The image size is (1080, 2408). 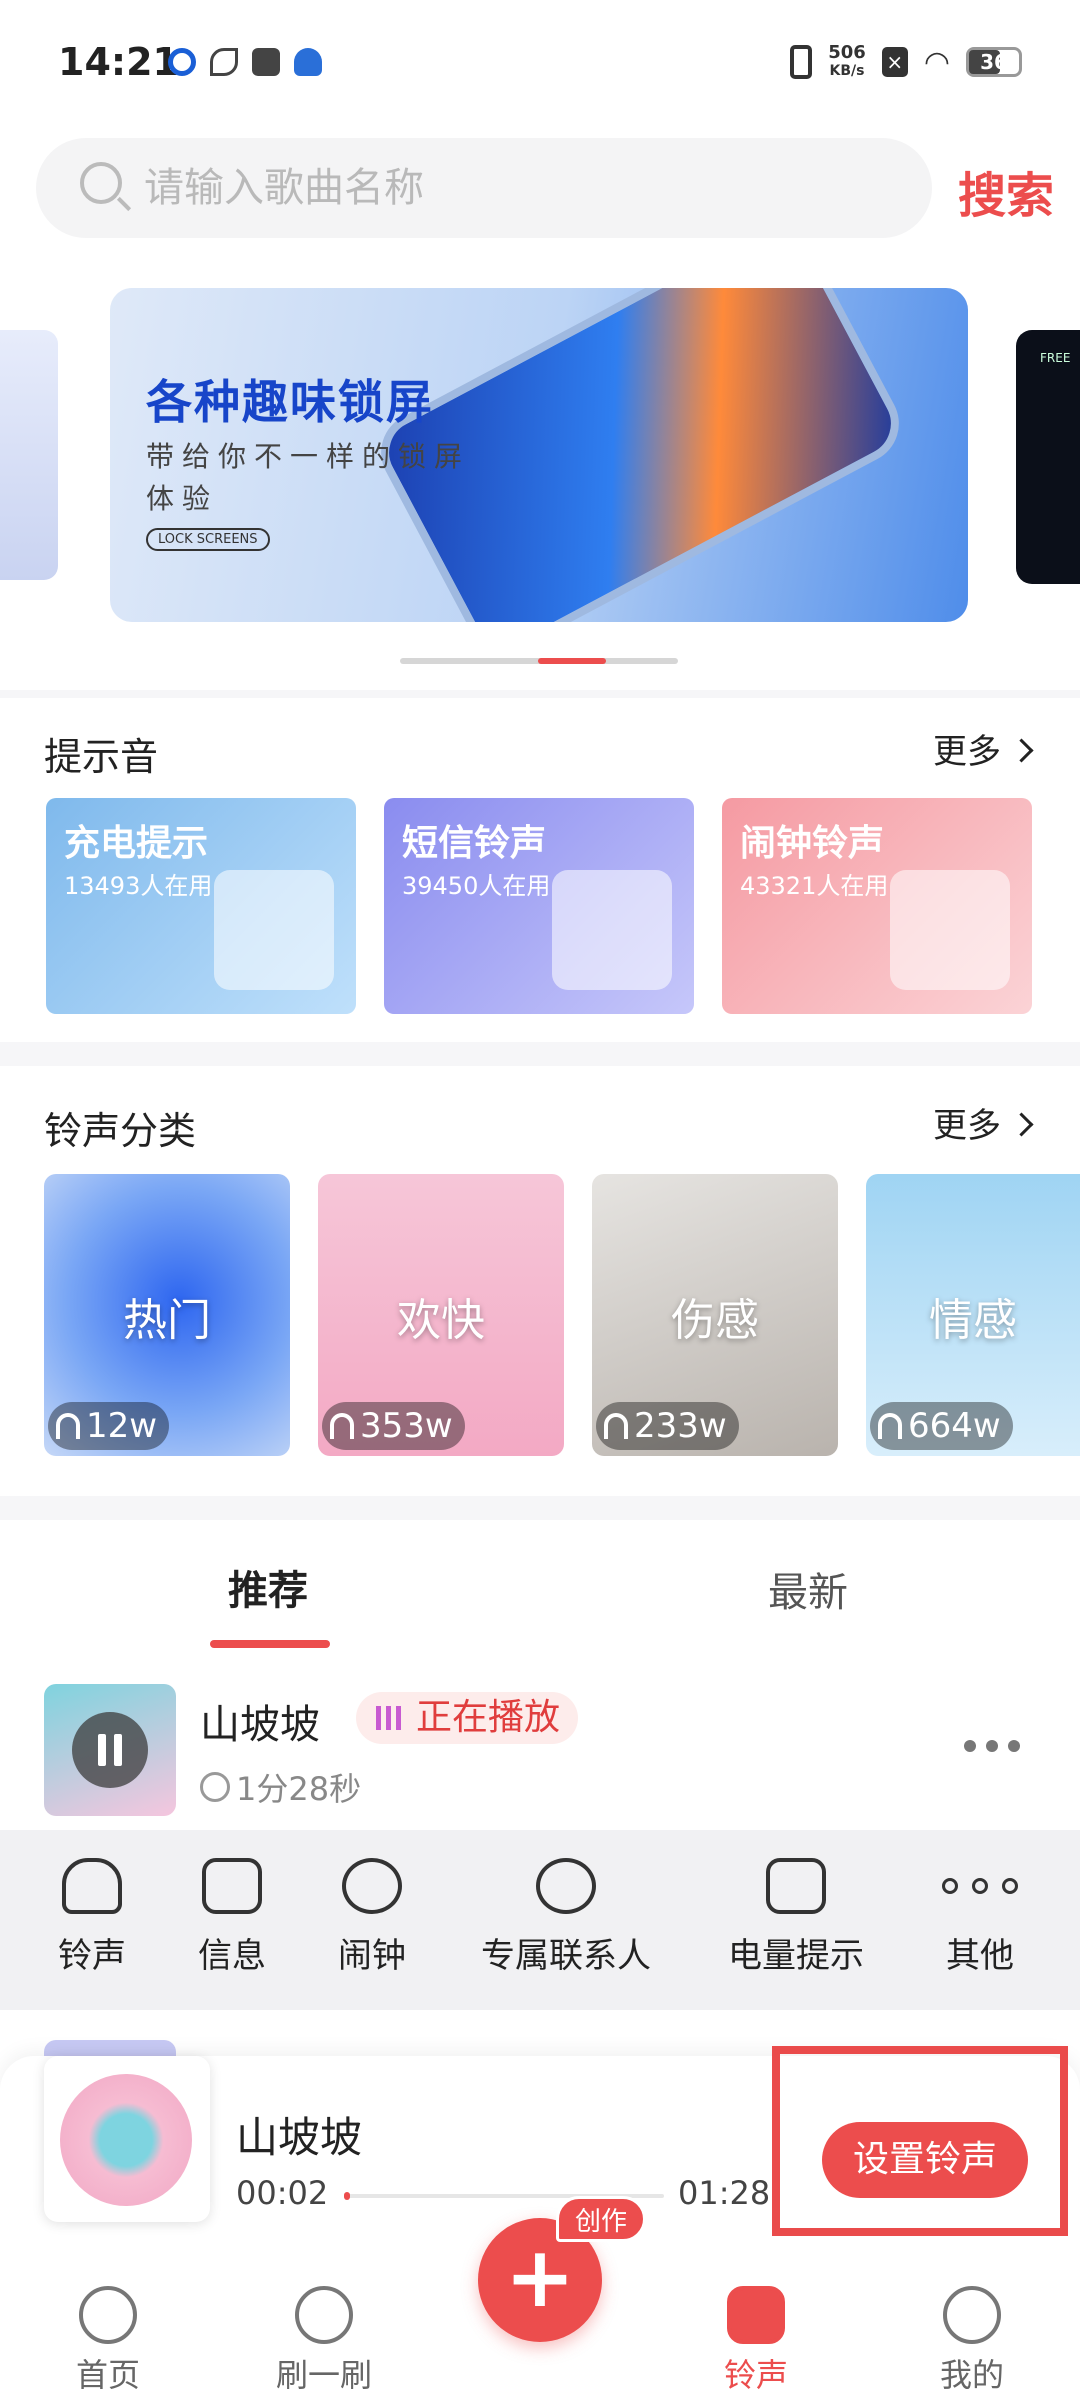 What do you see at coordinates (814, 886) in the screenshot?
I see `tone-card-users: 43321人在用` at bounding box center [814, 886].